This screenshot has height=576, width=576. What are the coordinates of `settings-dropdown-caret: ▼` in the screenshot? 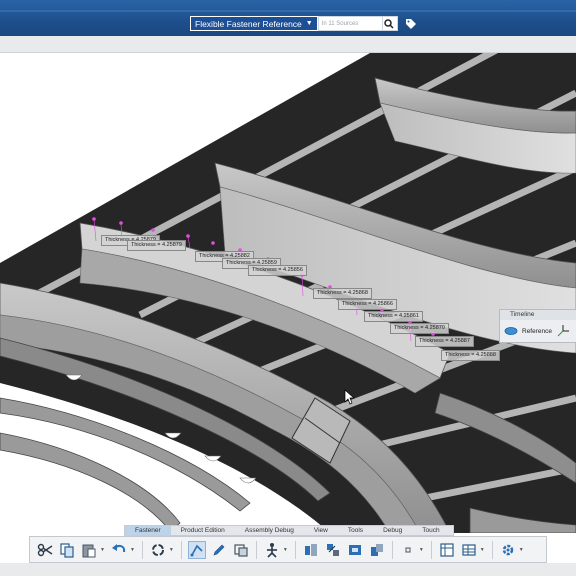 It's located at (521, 550).